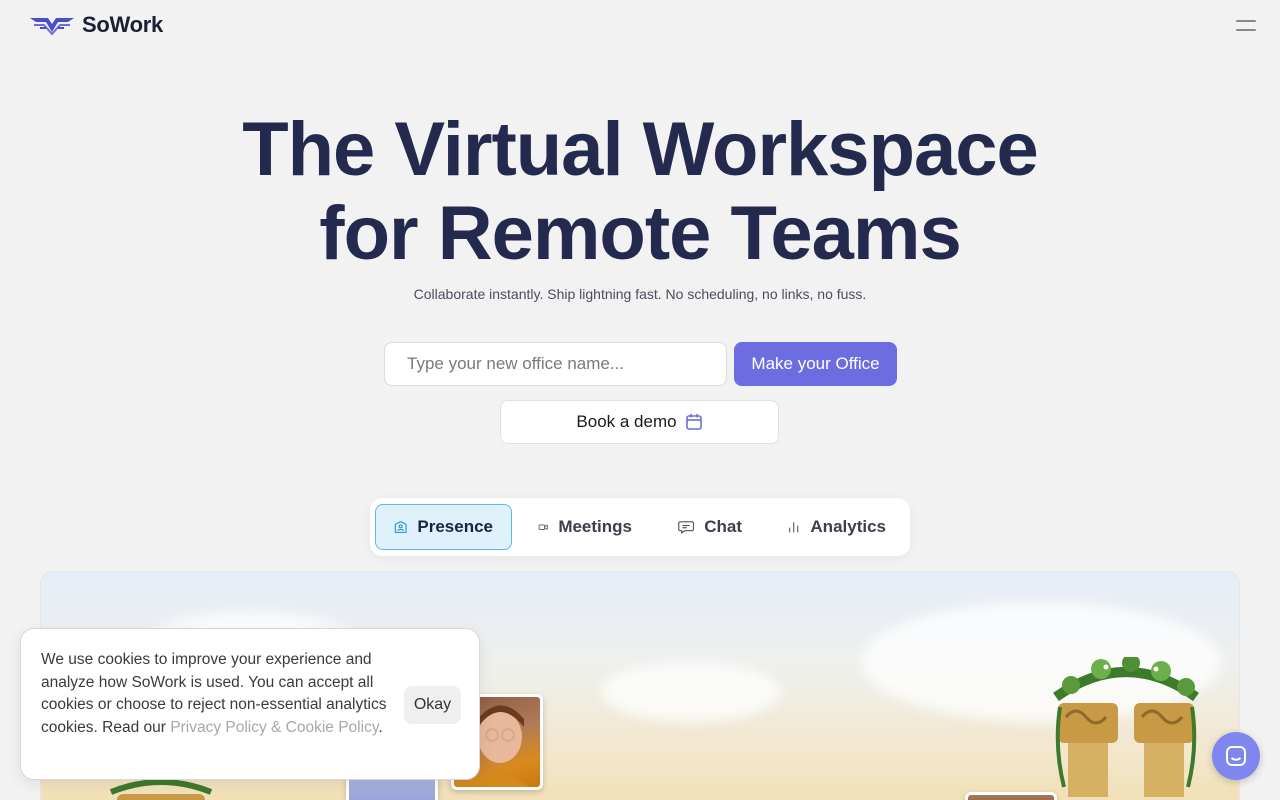 This screenshot has height=800, width=1280. Describe the element at coordinates (52, 27) in the screenshot. I see `sowork-wings-logo-icon` at that location.